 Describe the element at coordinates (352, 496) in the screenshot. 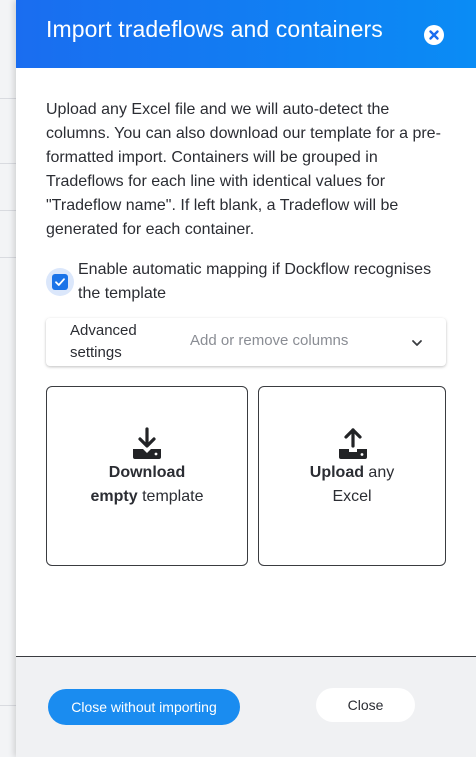

I see `excel-label: Excel` at that location.